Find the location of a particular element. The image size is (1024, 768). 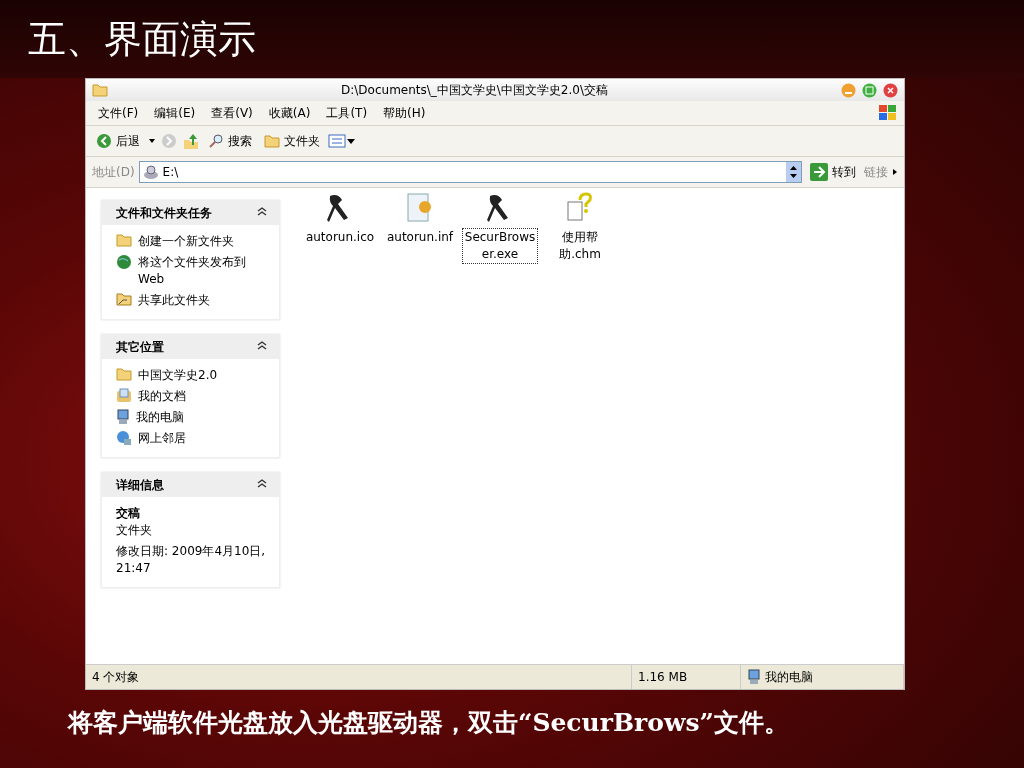

panel-link: 网上邻居 is located at coordinates (192, 438).